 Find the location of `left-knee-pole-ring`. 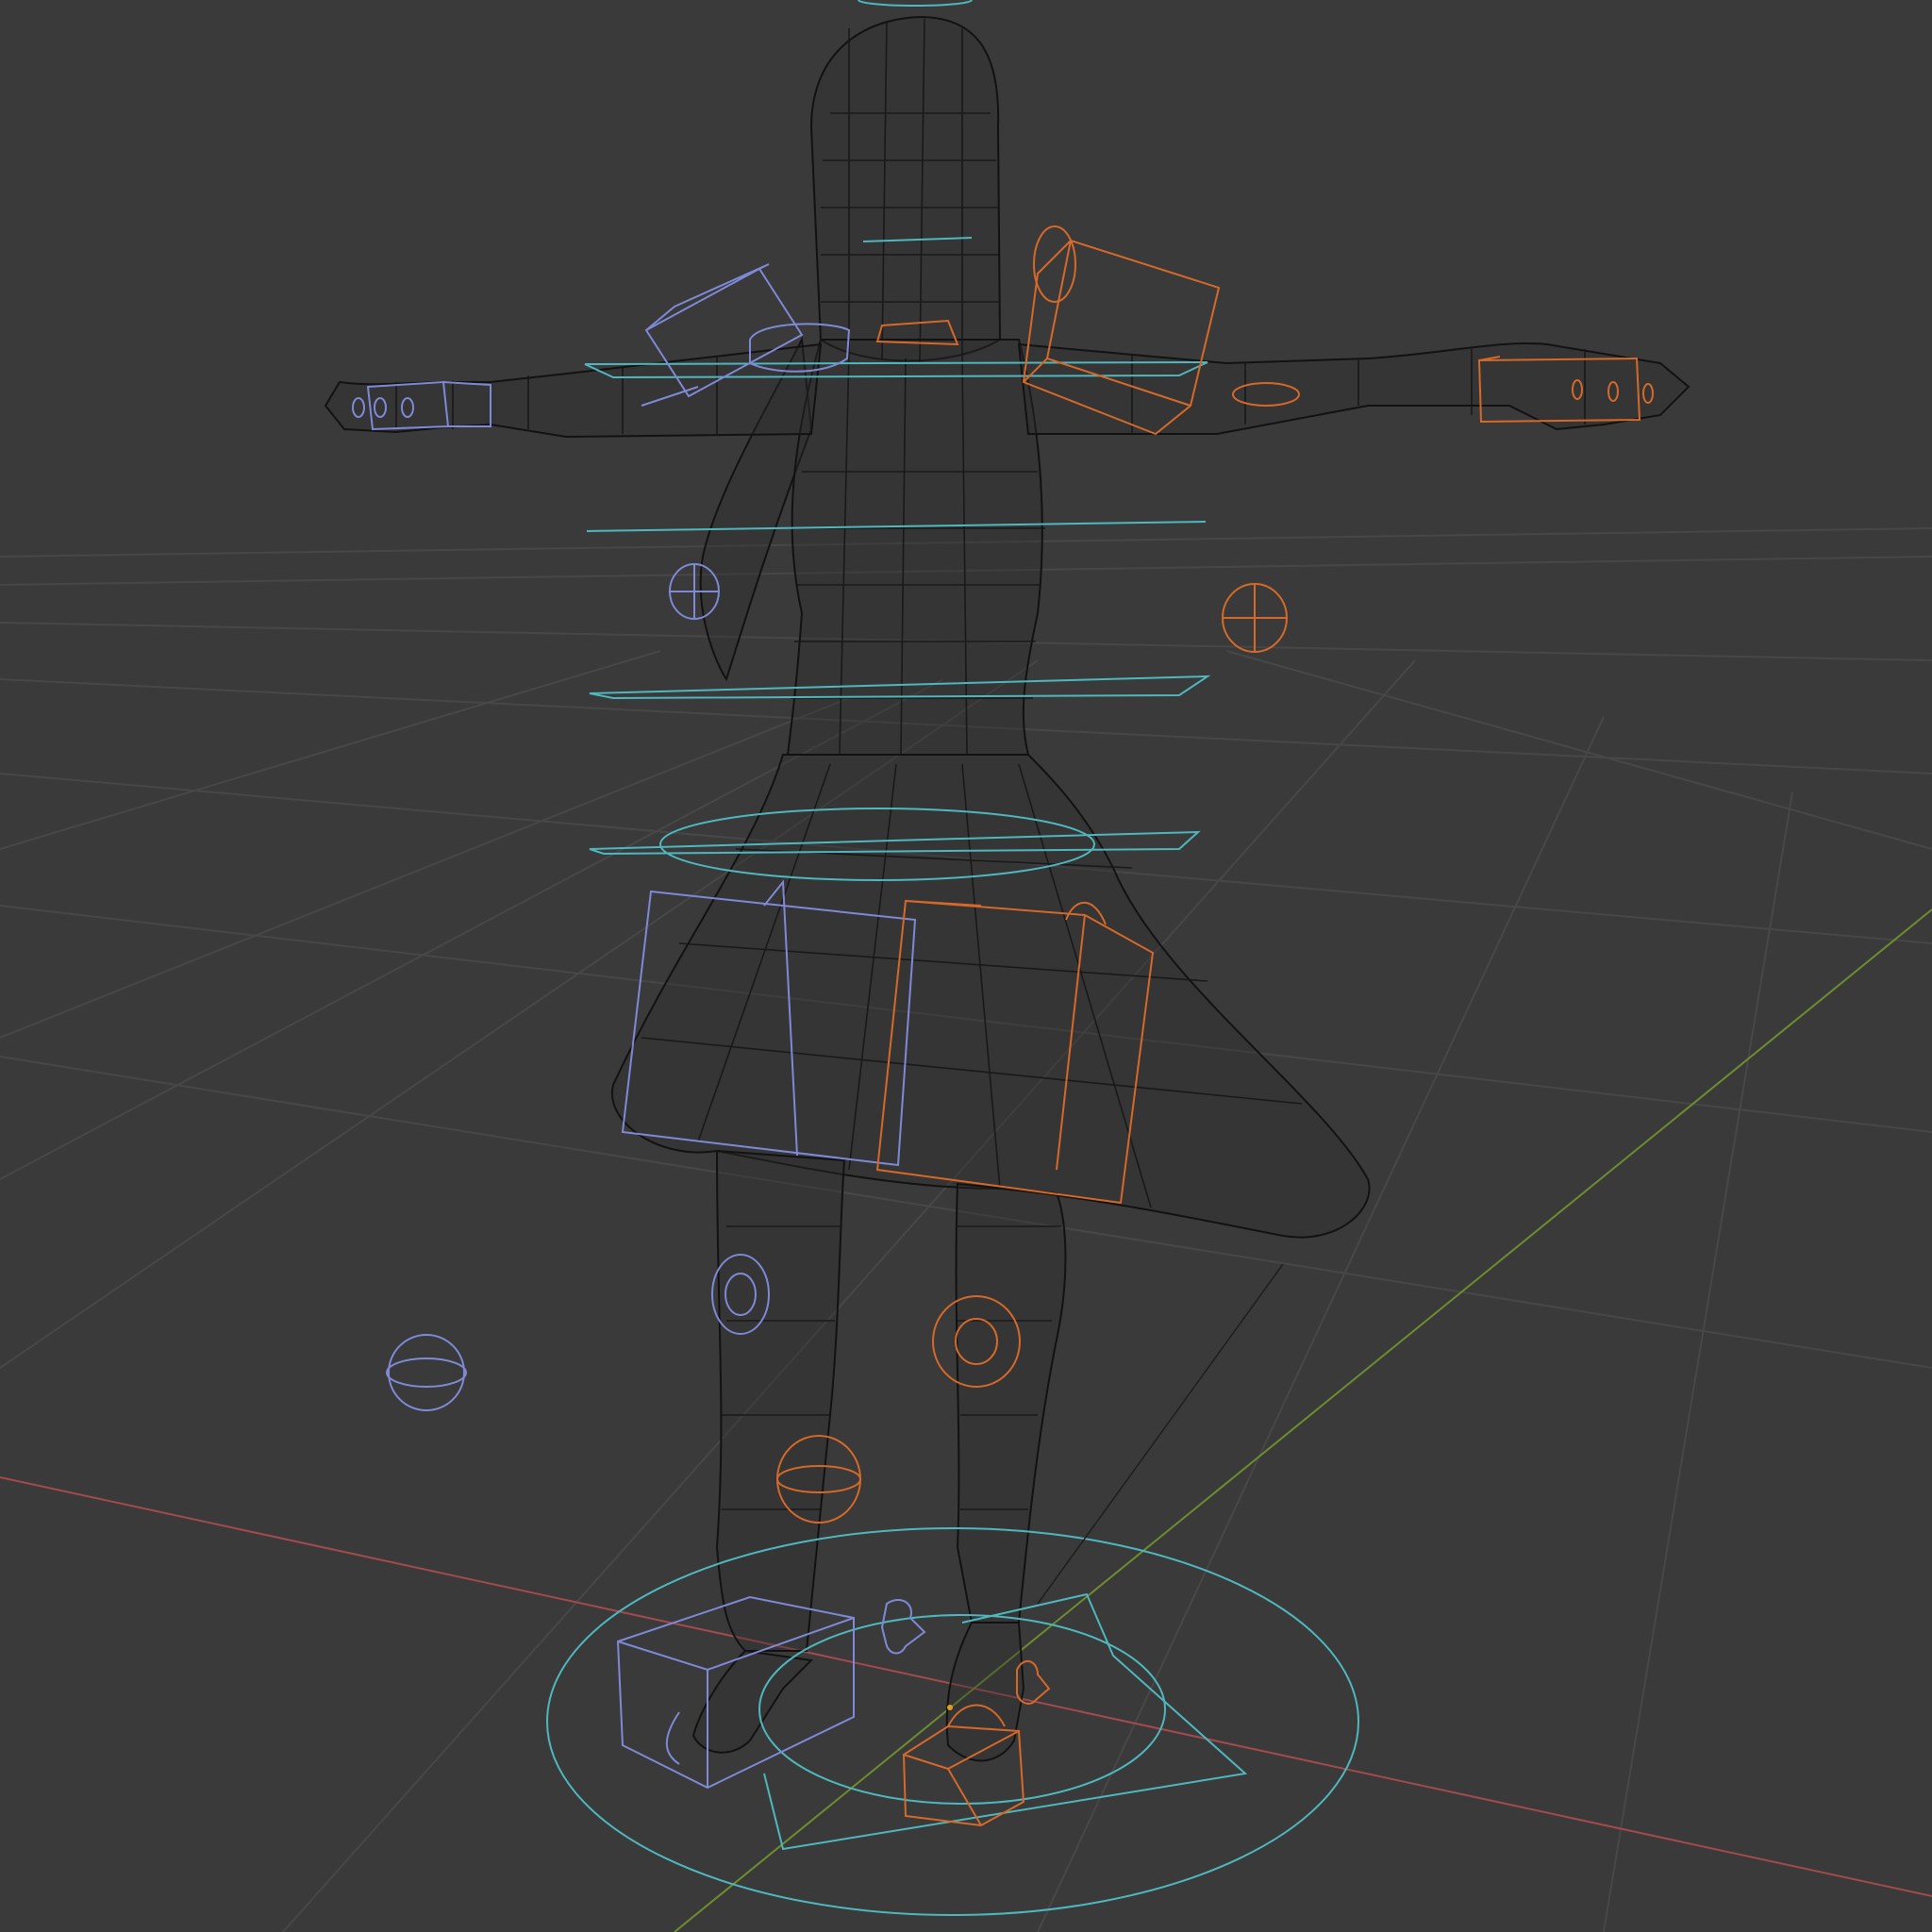

left-knee-pole-ring is located at coordinates (426, 1373).